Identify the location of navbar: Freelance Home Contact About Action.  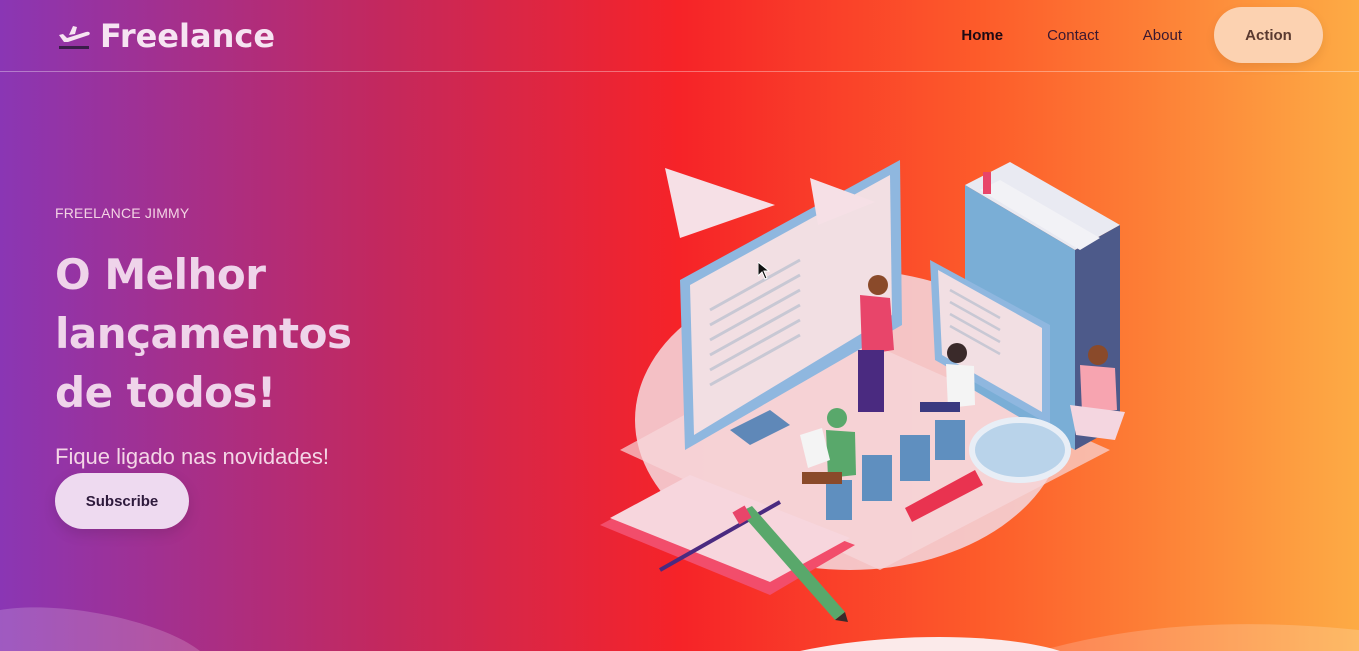
(679, 36).